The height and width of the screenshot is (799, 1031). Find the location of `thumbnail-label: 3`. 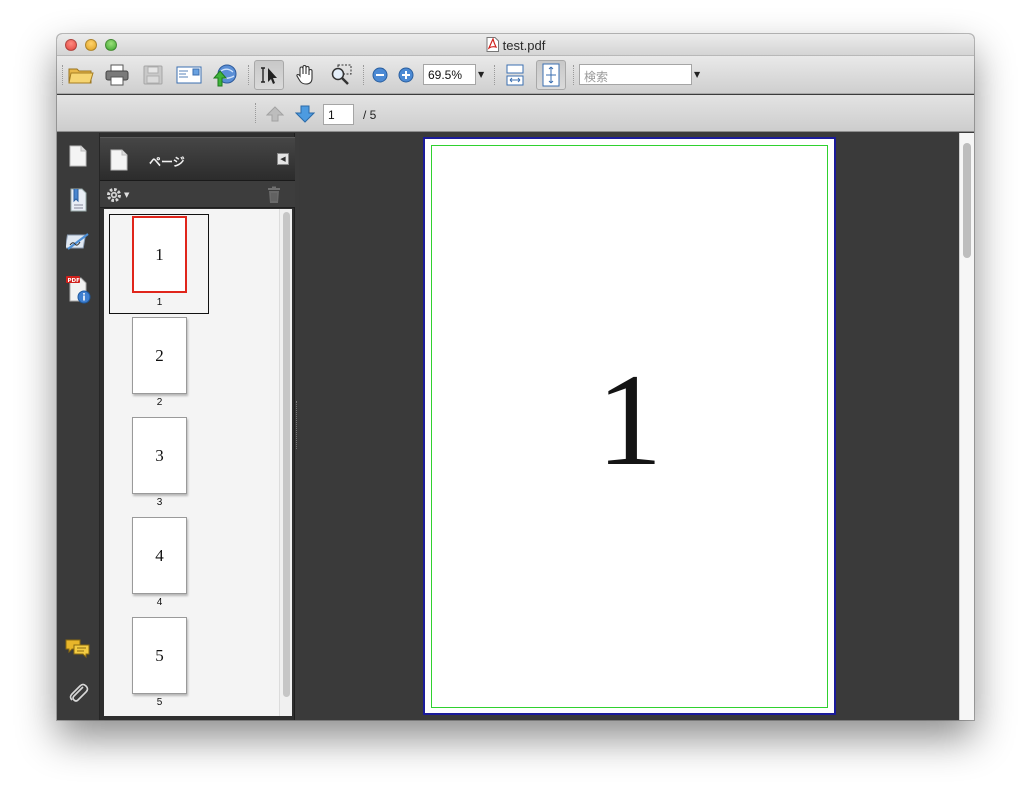

thumbnail-label: 3 is located at coordinates (159, 502).